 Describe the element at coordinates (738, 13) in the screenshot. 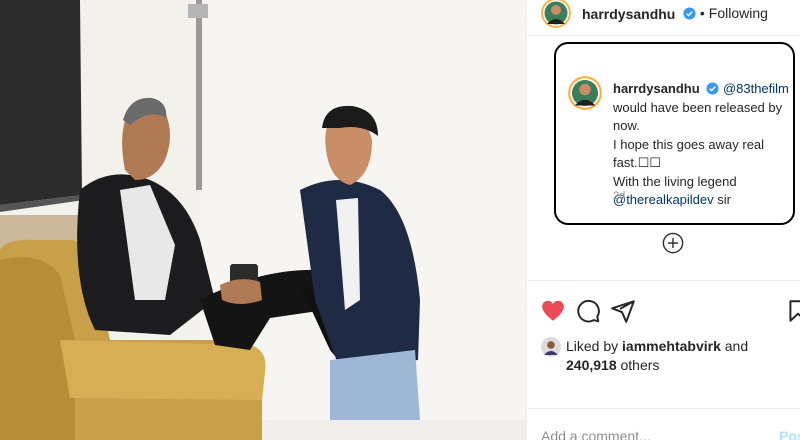

I see `following-button: Following` at that location.